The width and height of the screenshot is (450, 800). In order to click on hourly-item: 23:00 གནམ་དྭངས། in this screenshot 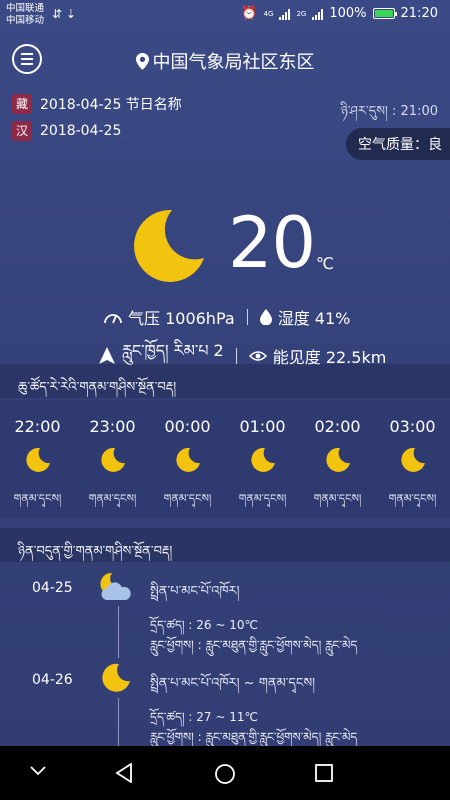, I will do `click(112, 458)`.